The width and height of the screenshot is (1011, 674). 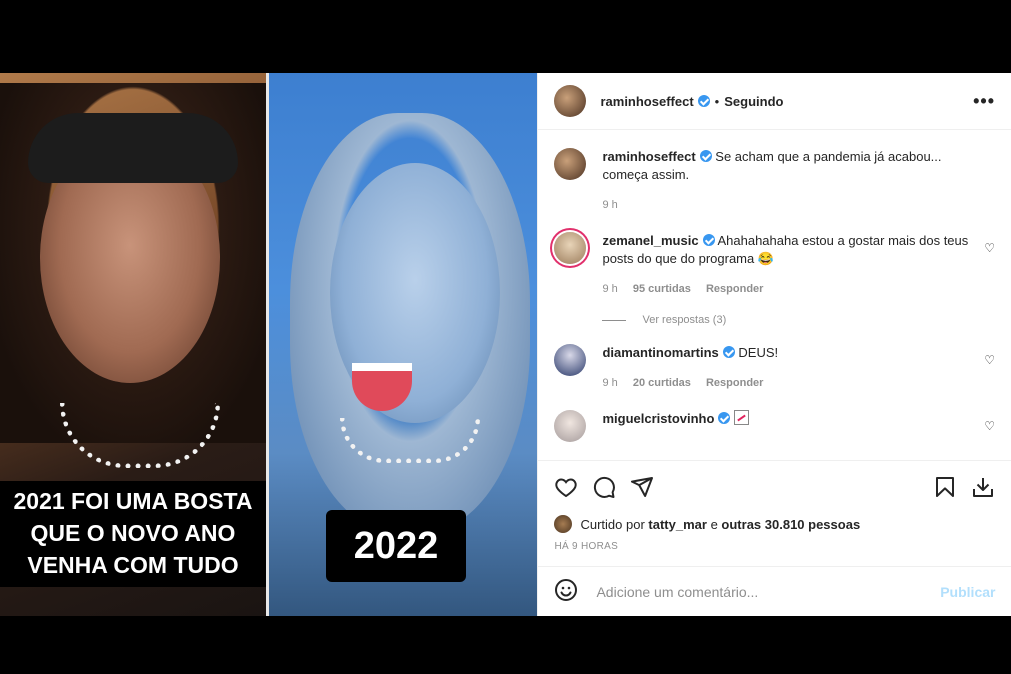 I want to click on likes-and: e, so click(x=714, y=524).